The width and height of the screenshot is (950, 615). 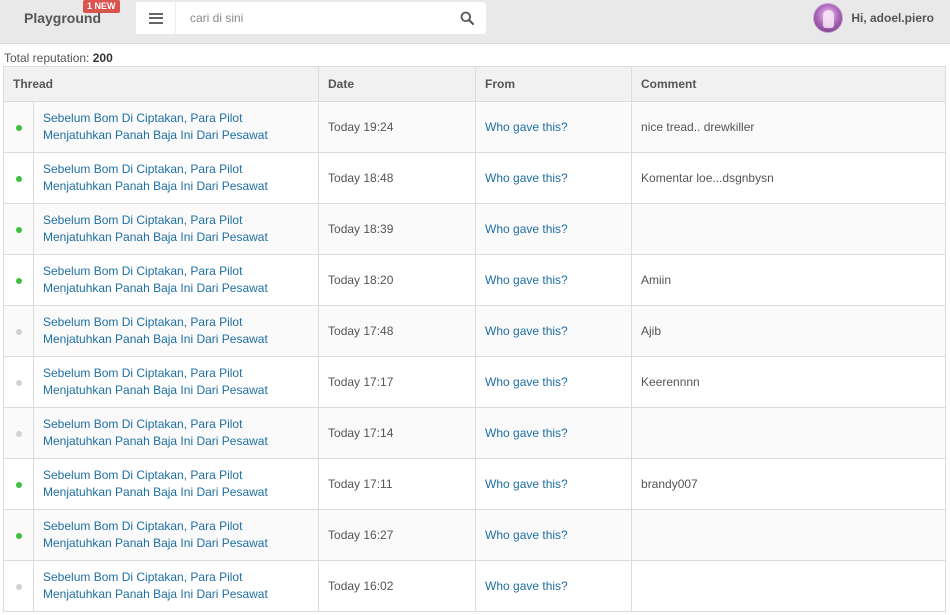 What do you see at coordinates (554, 84) in the screenshot?
I see `column-header-from: From` at bounding box center [554, 84].